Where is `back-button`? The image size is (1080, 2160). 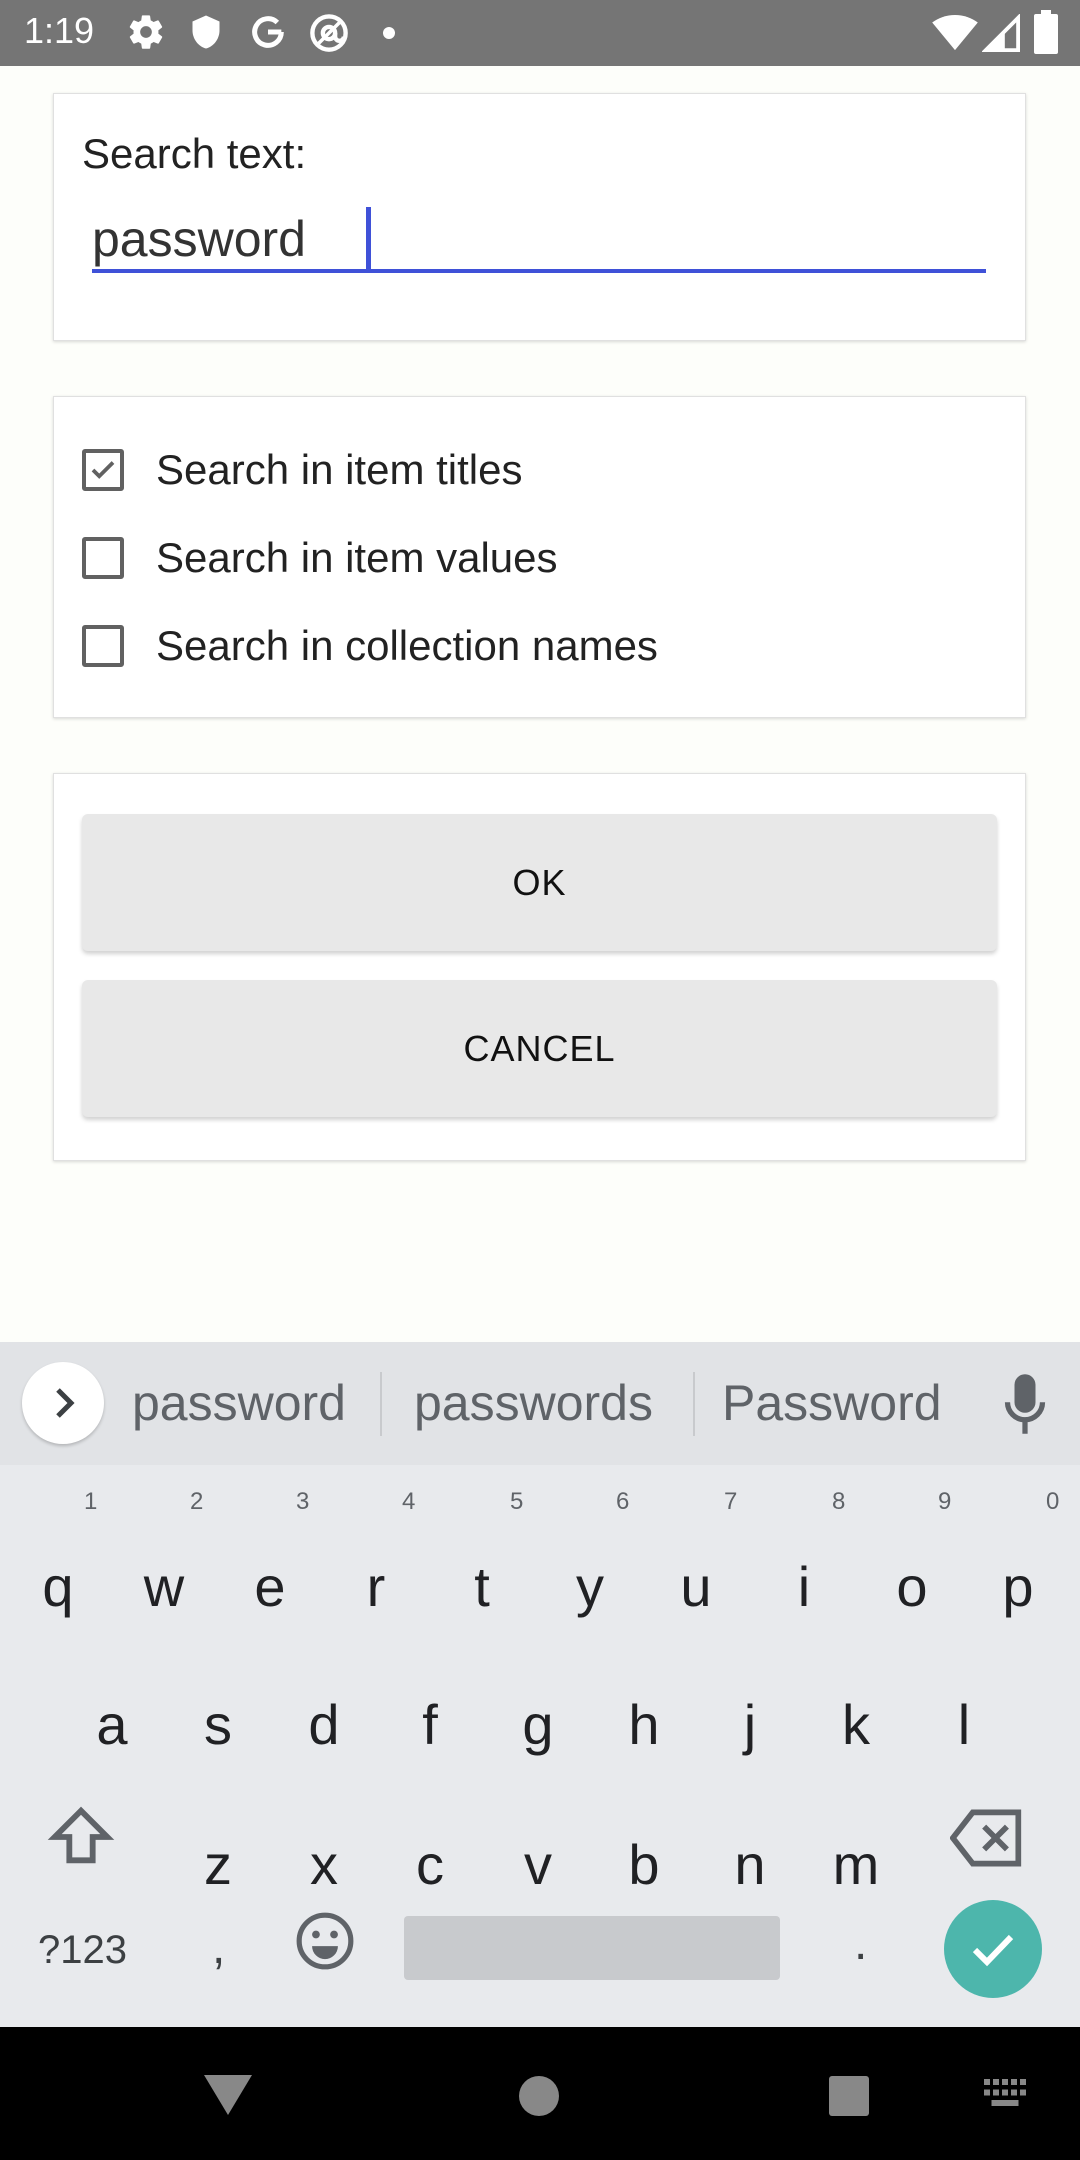
back-button is located at coordinates (228, 2097).